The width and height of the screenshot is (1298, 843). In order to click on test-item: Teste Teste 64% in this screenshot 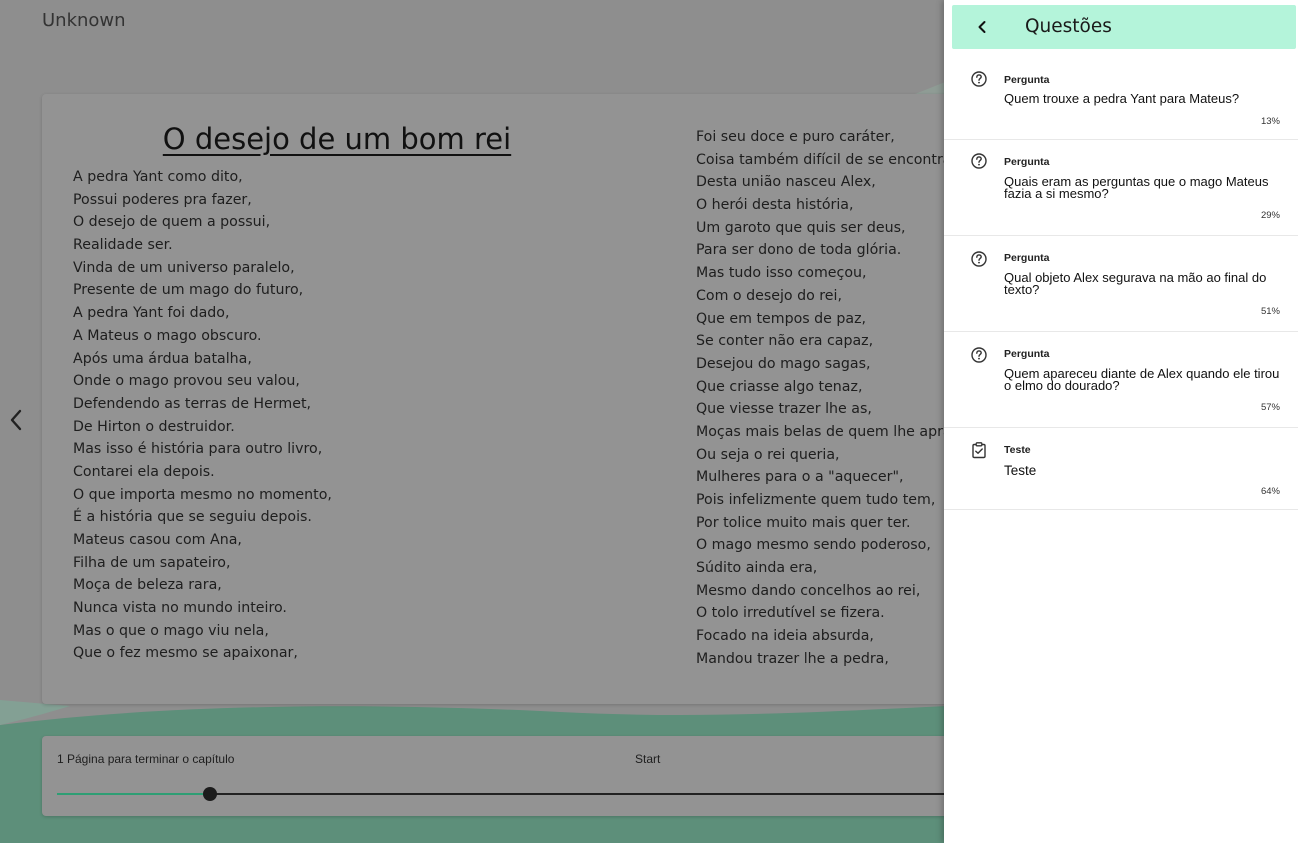, I will do `click(1121, 469)`.